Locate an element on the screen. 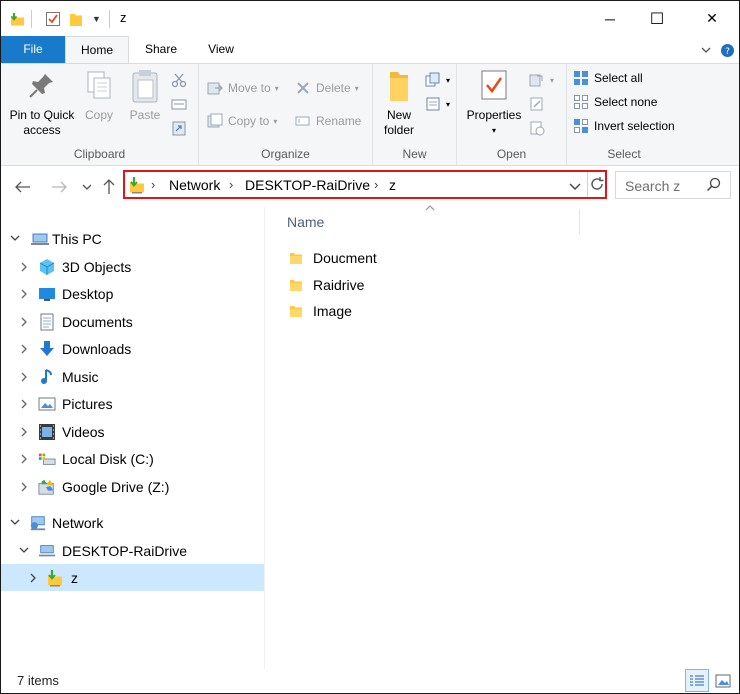  file-item: Raidrive is located at coordinates (326, 285).